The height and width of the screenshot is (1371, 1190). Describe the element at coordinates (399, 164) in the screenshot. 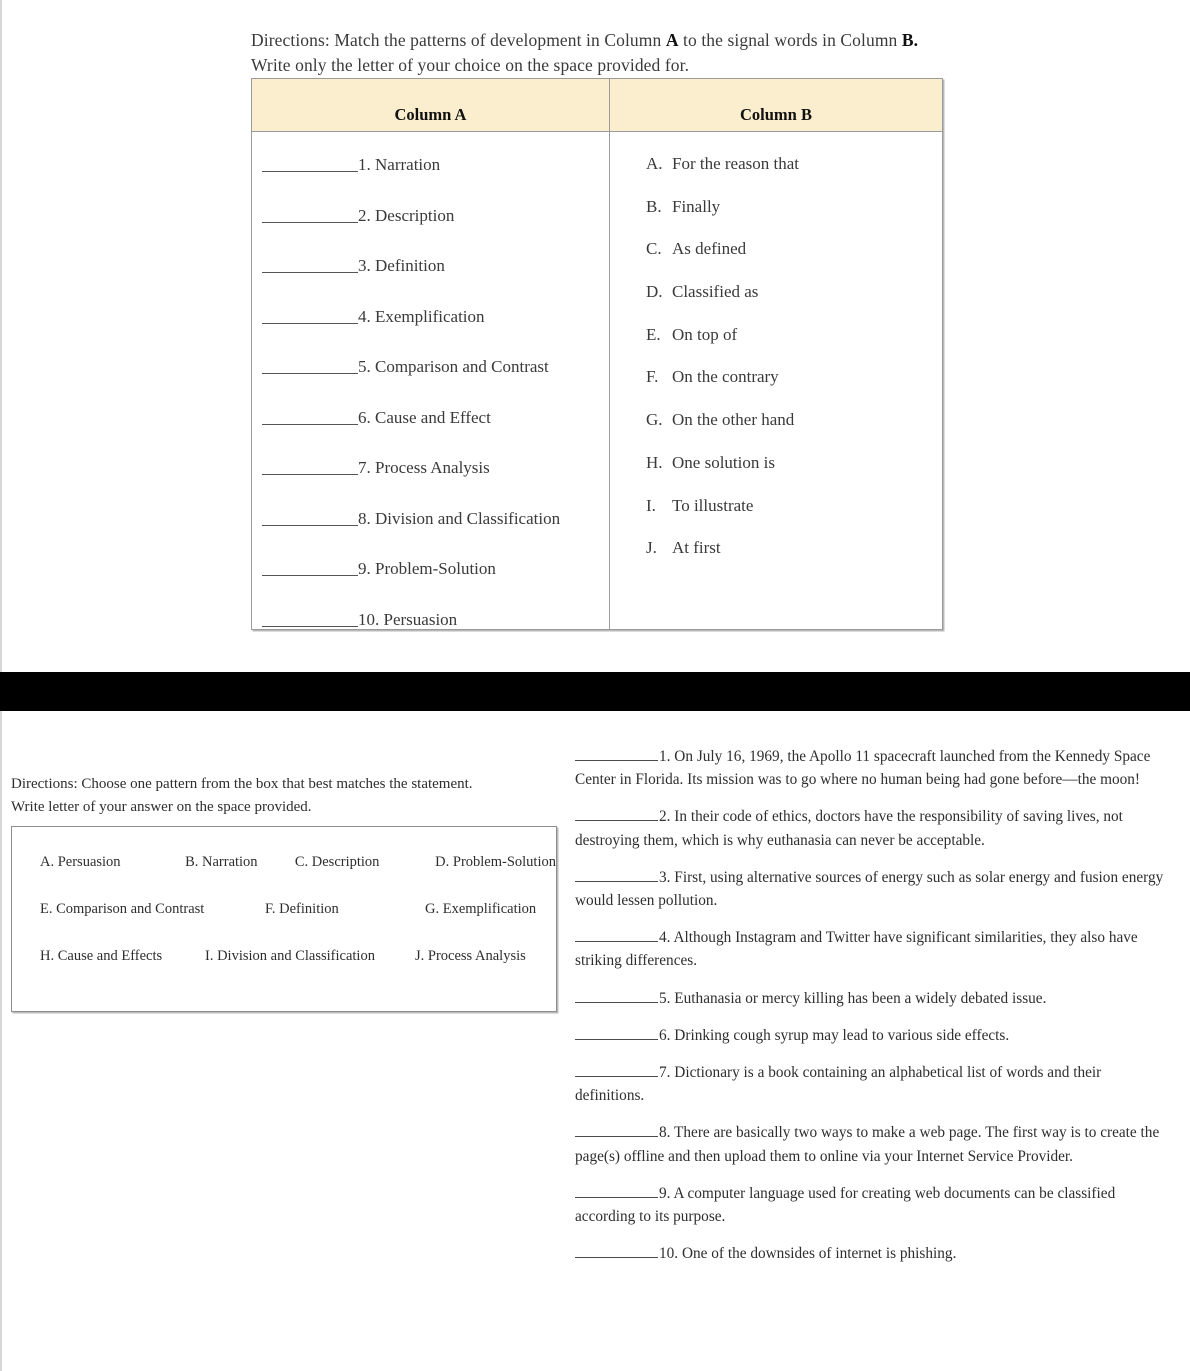

I see `column-a-item-1: 1. Narration` at that location.